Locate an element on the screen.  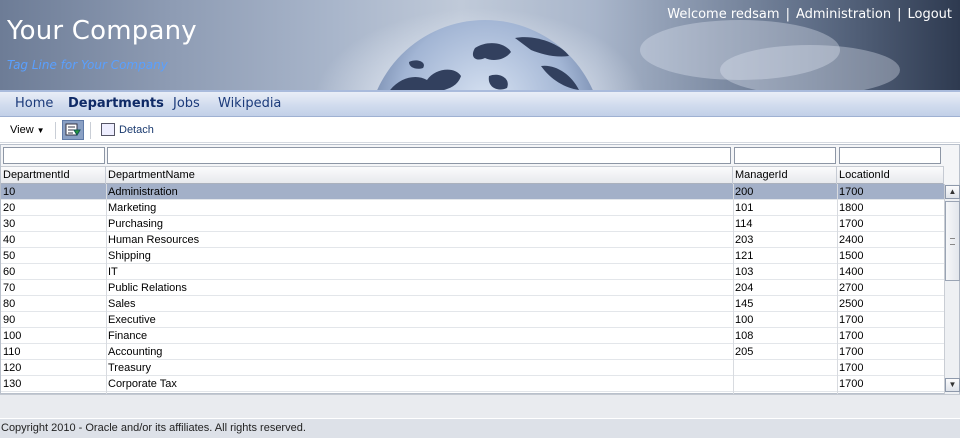
table-row: 20 Marketing 101 1800 is located at coordinates (472, 208).